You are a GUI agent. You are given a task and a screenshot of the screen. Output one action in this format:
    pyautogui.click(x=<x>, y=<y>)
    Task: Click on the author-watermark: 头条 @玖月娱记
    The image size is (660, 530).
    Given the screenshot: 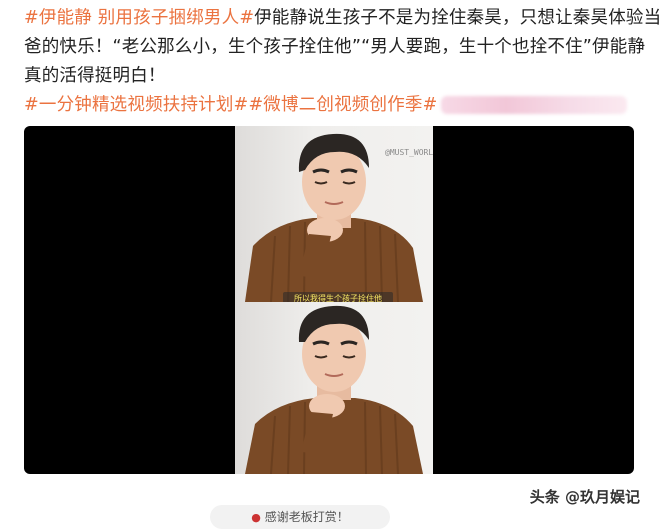 What is the action you would take?
    pyautogui.click(x=584, y=497)
    